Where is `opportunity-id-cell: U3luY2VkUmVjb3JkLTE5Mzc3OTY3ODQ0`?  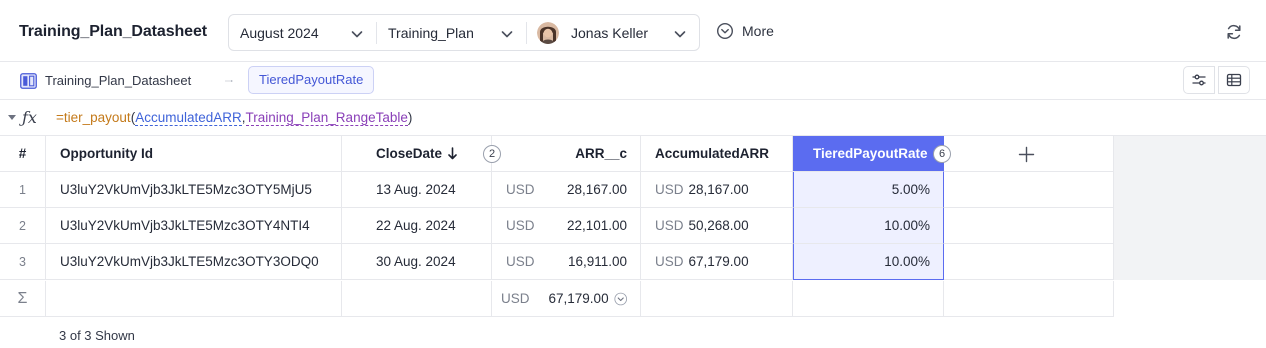
opportunity-id-cell: U3luY2VkUmVjb3JkLTE5Mzc3OTY3ODQ0 is located at coordinates (194, 262).